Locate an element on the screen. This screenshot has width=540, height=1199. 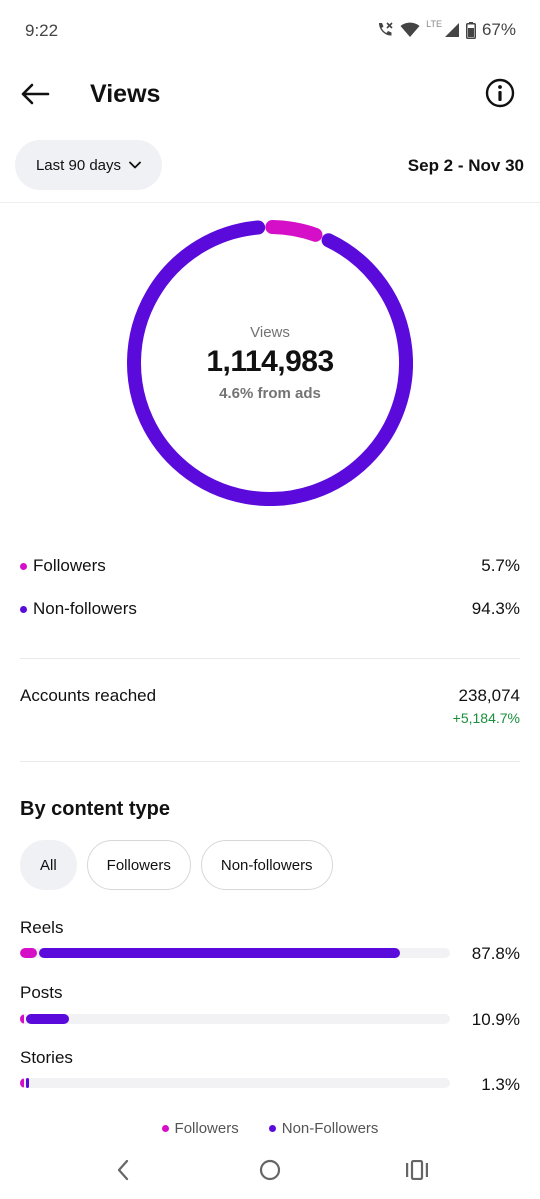
filter-chips: All Followers Non-followers is located at coordinates (176, 865).